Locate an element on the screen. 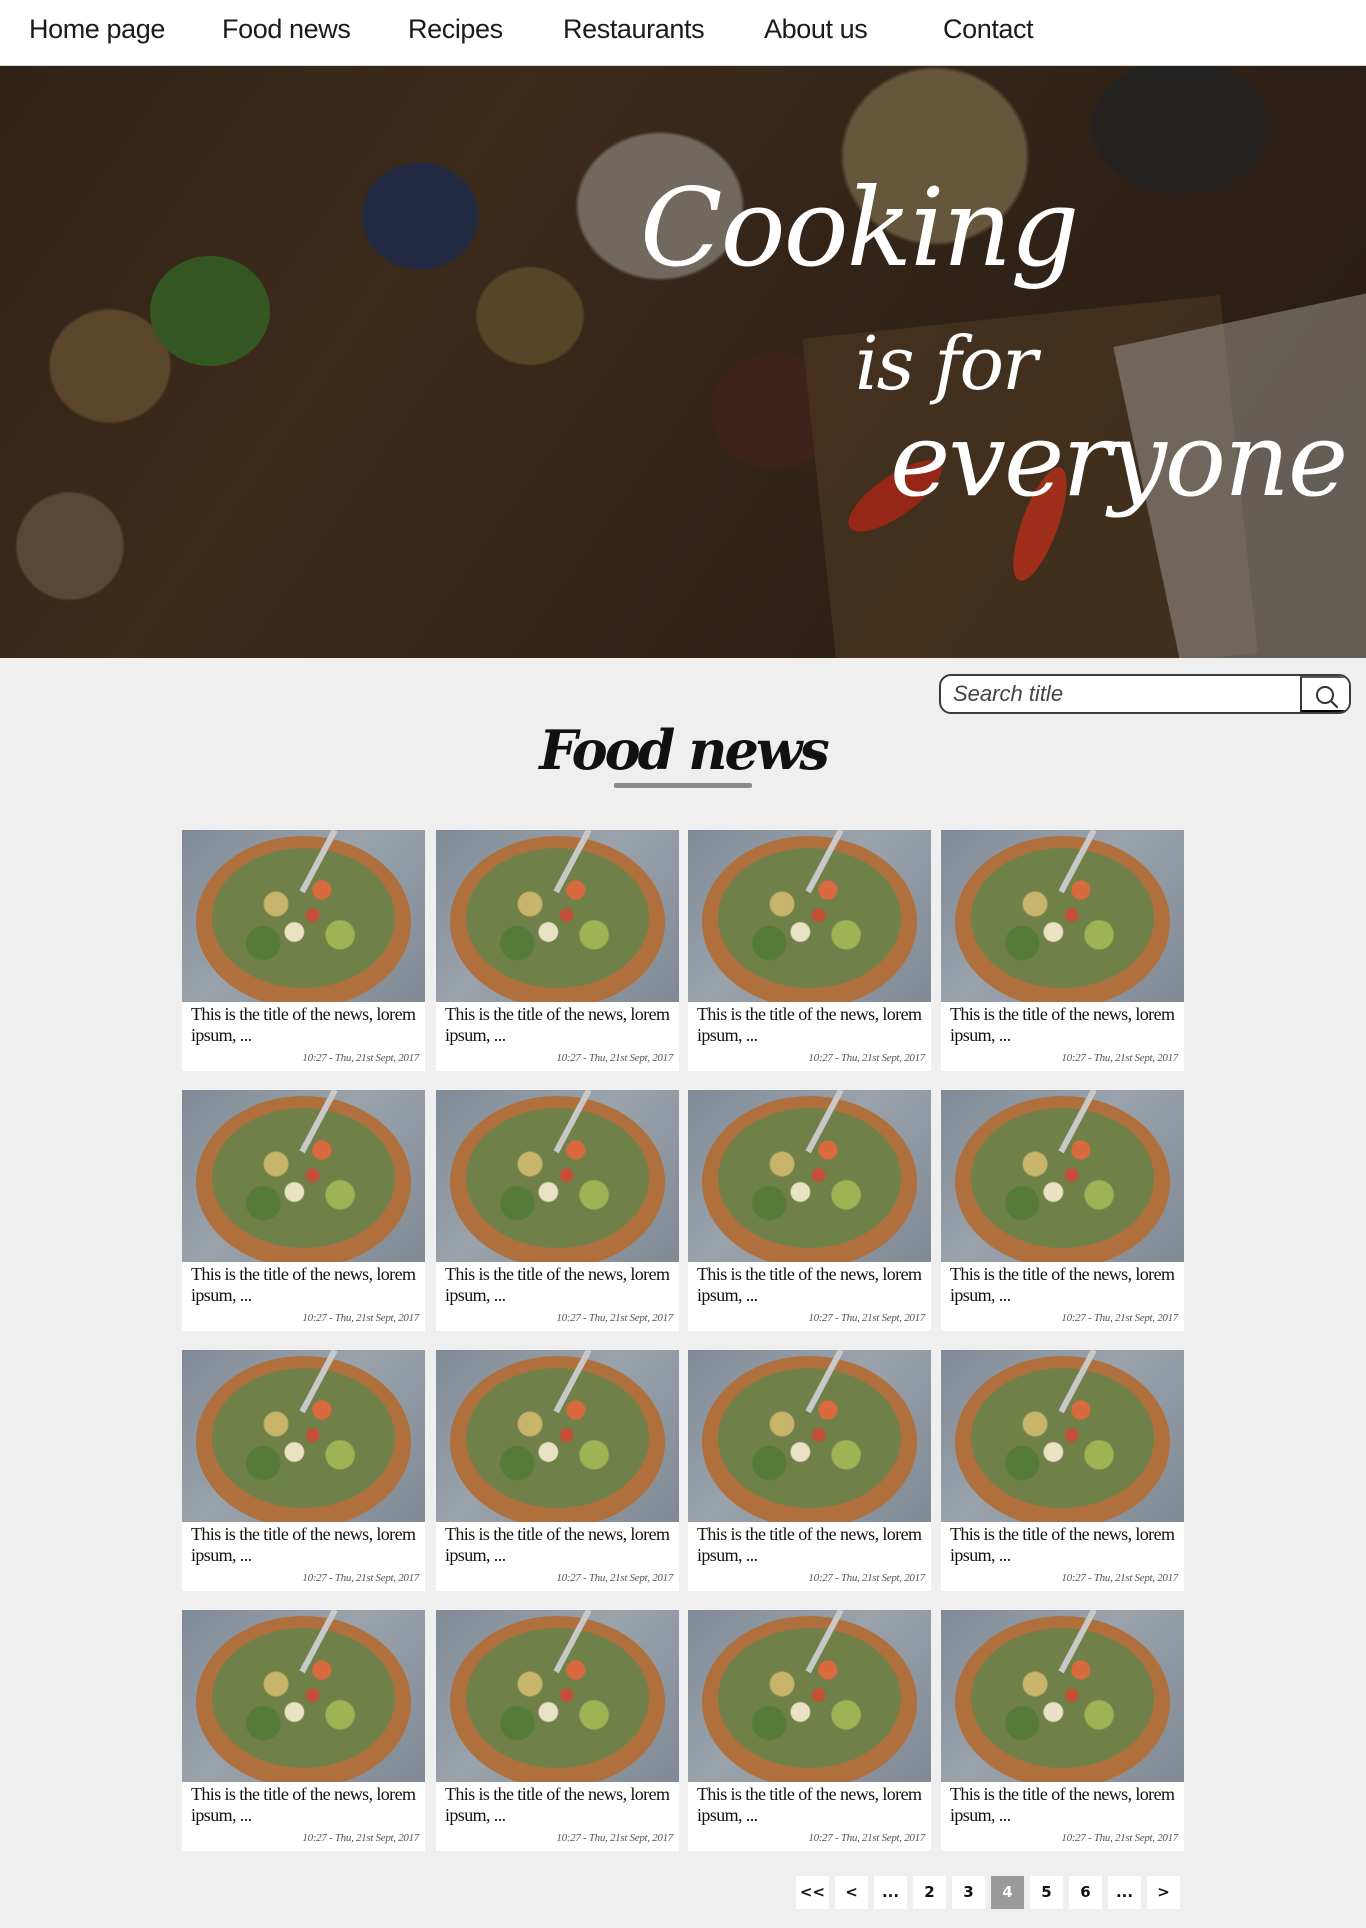 The height and width of the screenshot is (1928, 1366). page-next-button: > is located at coordinates (1163, 1892).